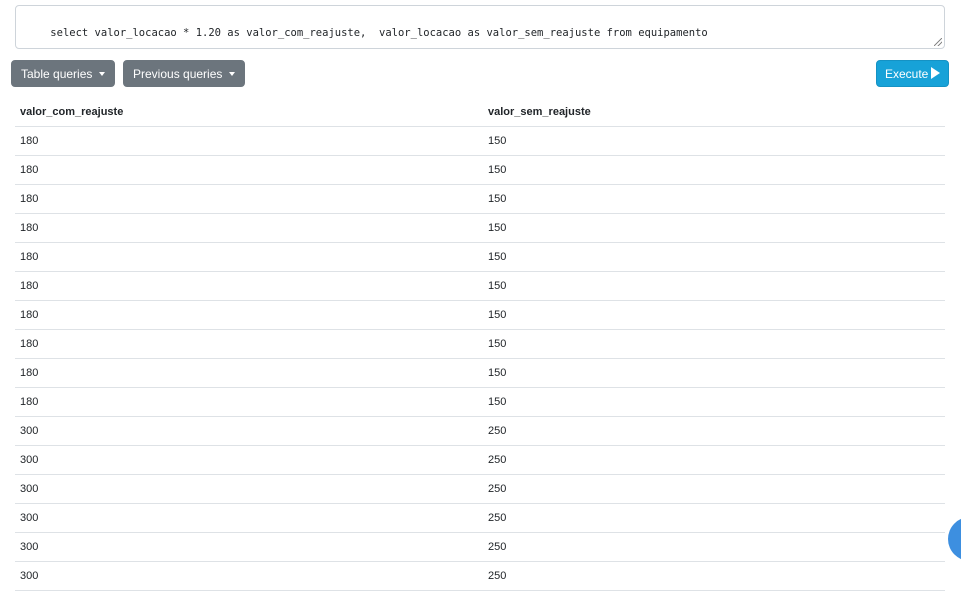  I want to click on table-queries-button: Table queries, so click(63, 73).